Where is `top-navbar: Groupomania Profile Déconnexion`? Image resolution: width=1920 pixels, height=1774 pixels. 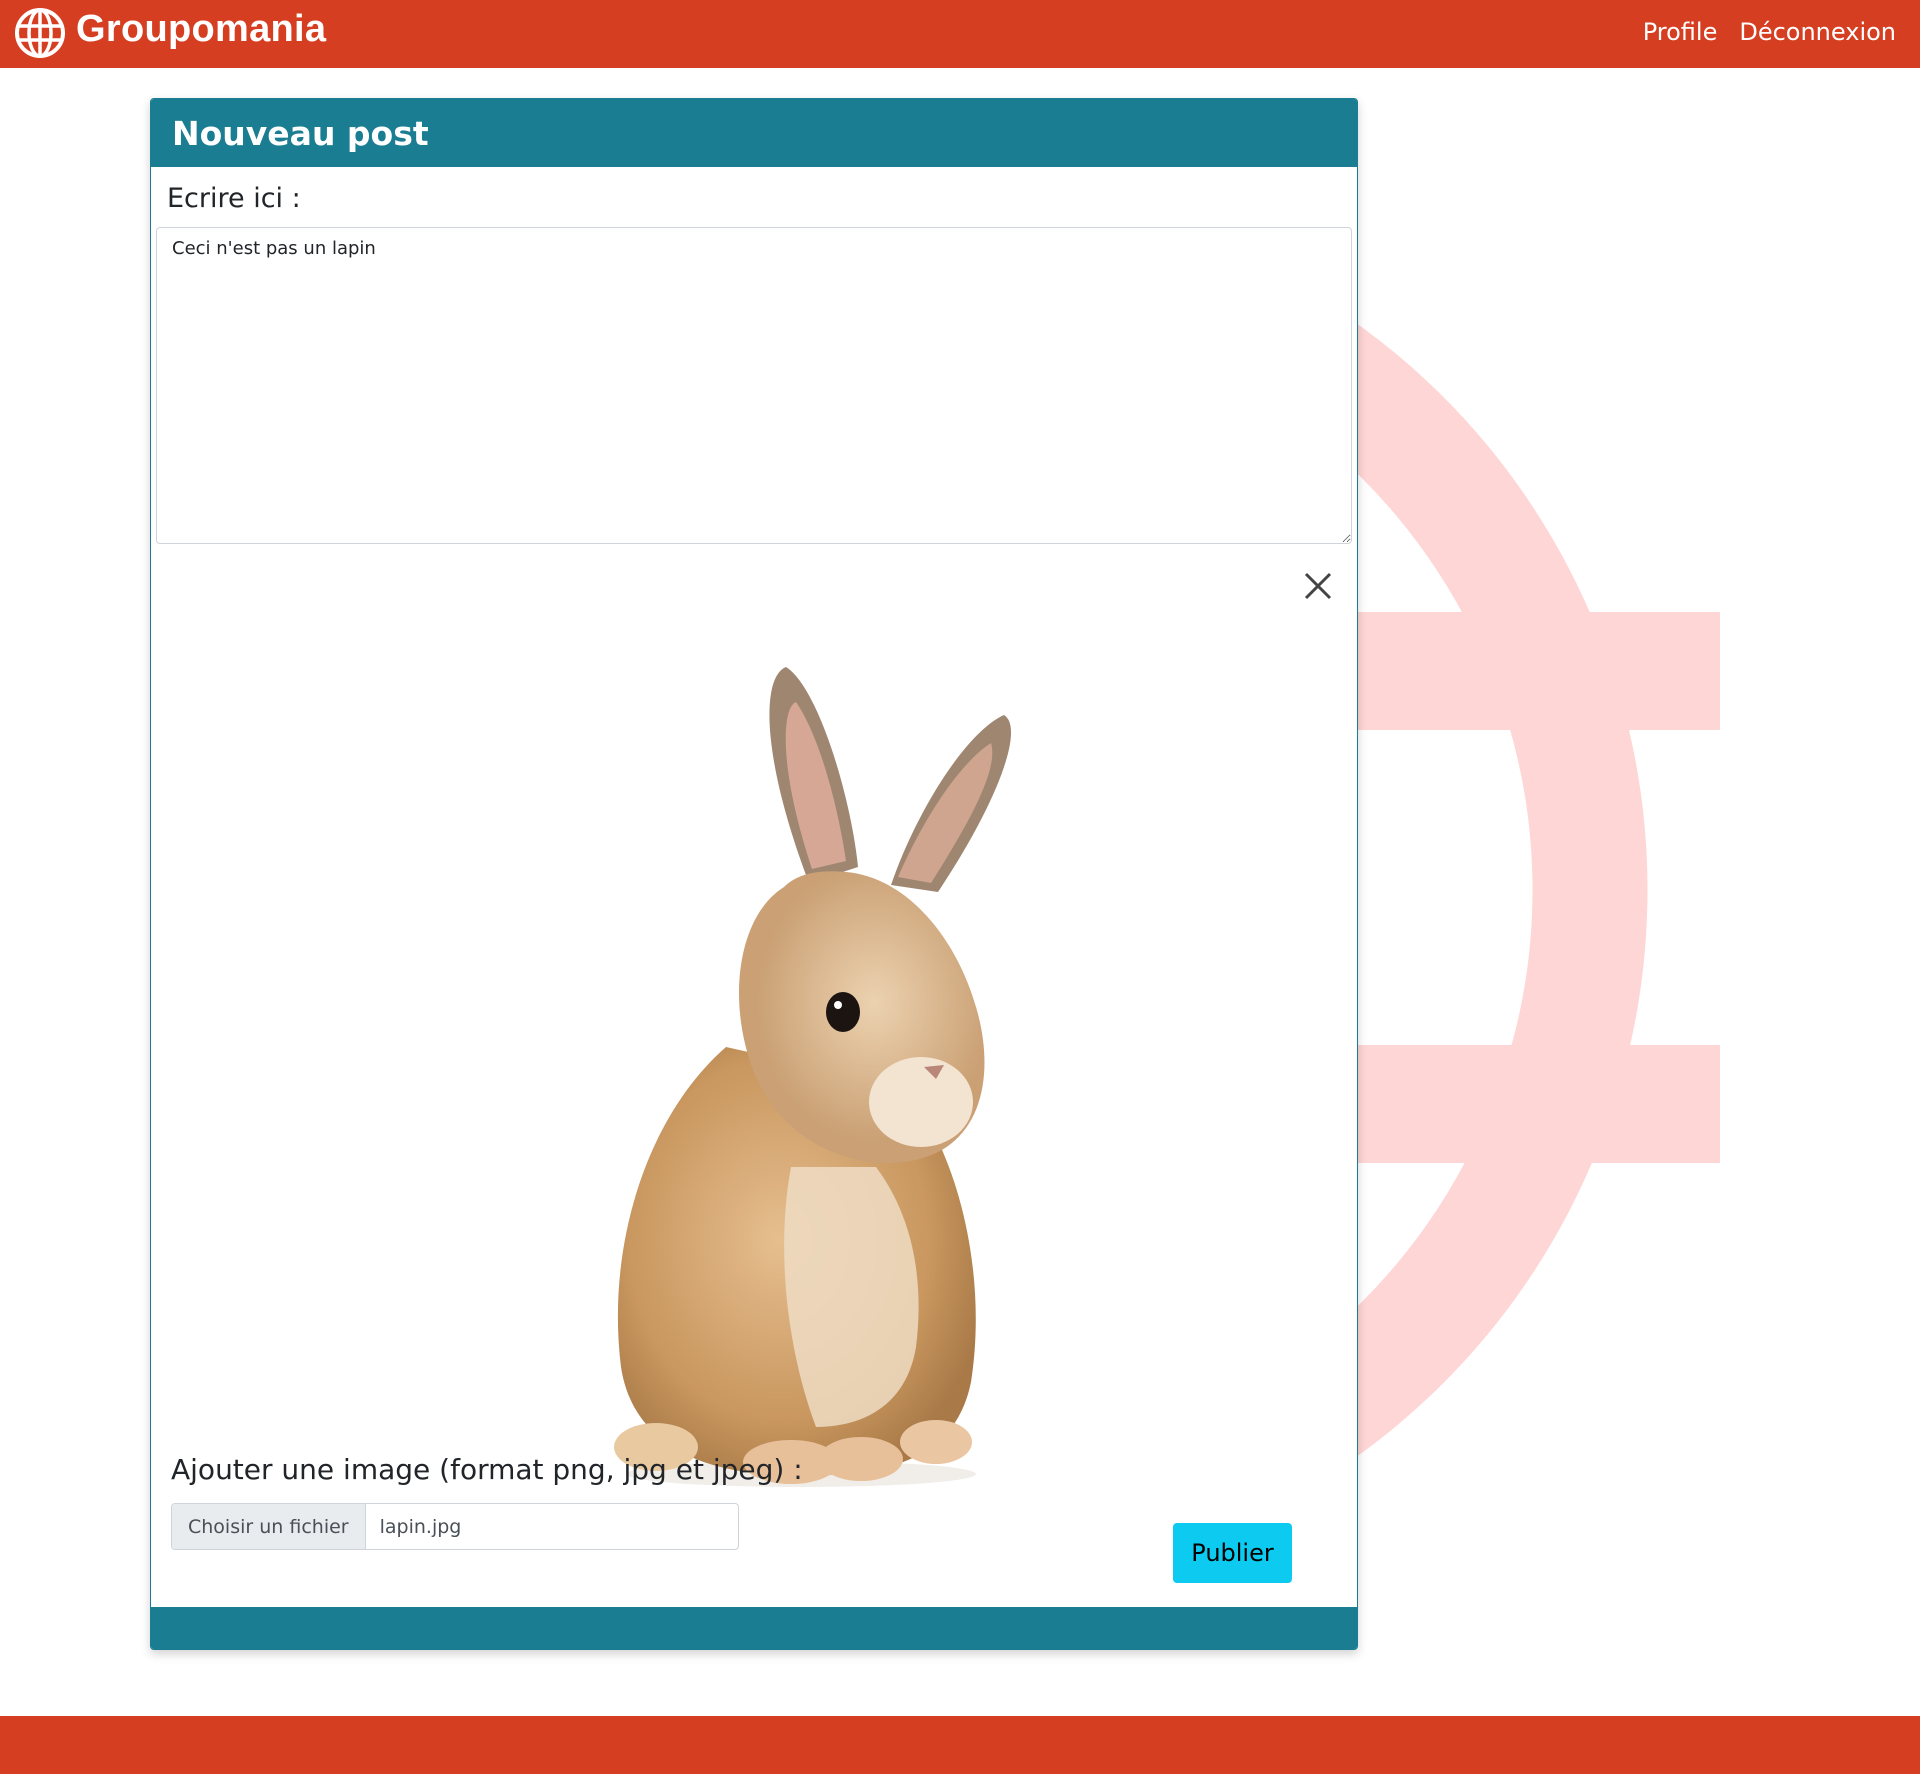
top-navbar: Groupomania Profile Déconnexion is located at coordinates (960, 34).